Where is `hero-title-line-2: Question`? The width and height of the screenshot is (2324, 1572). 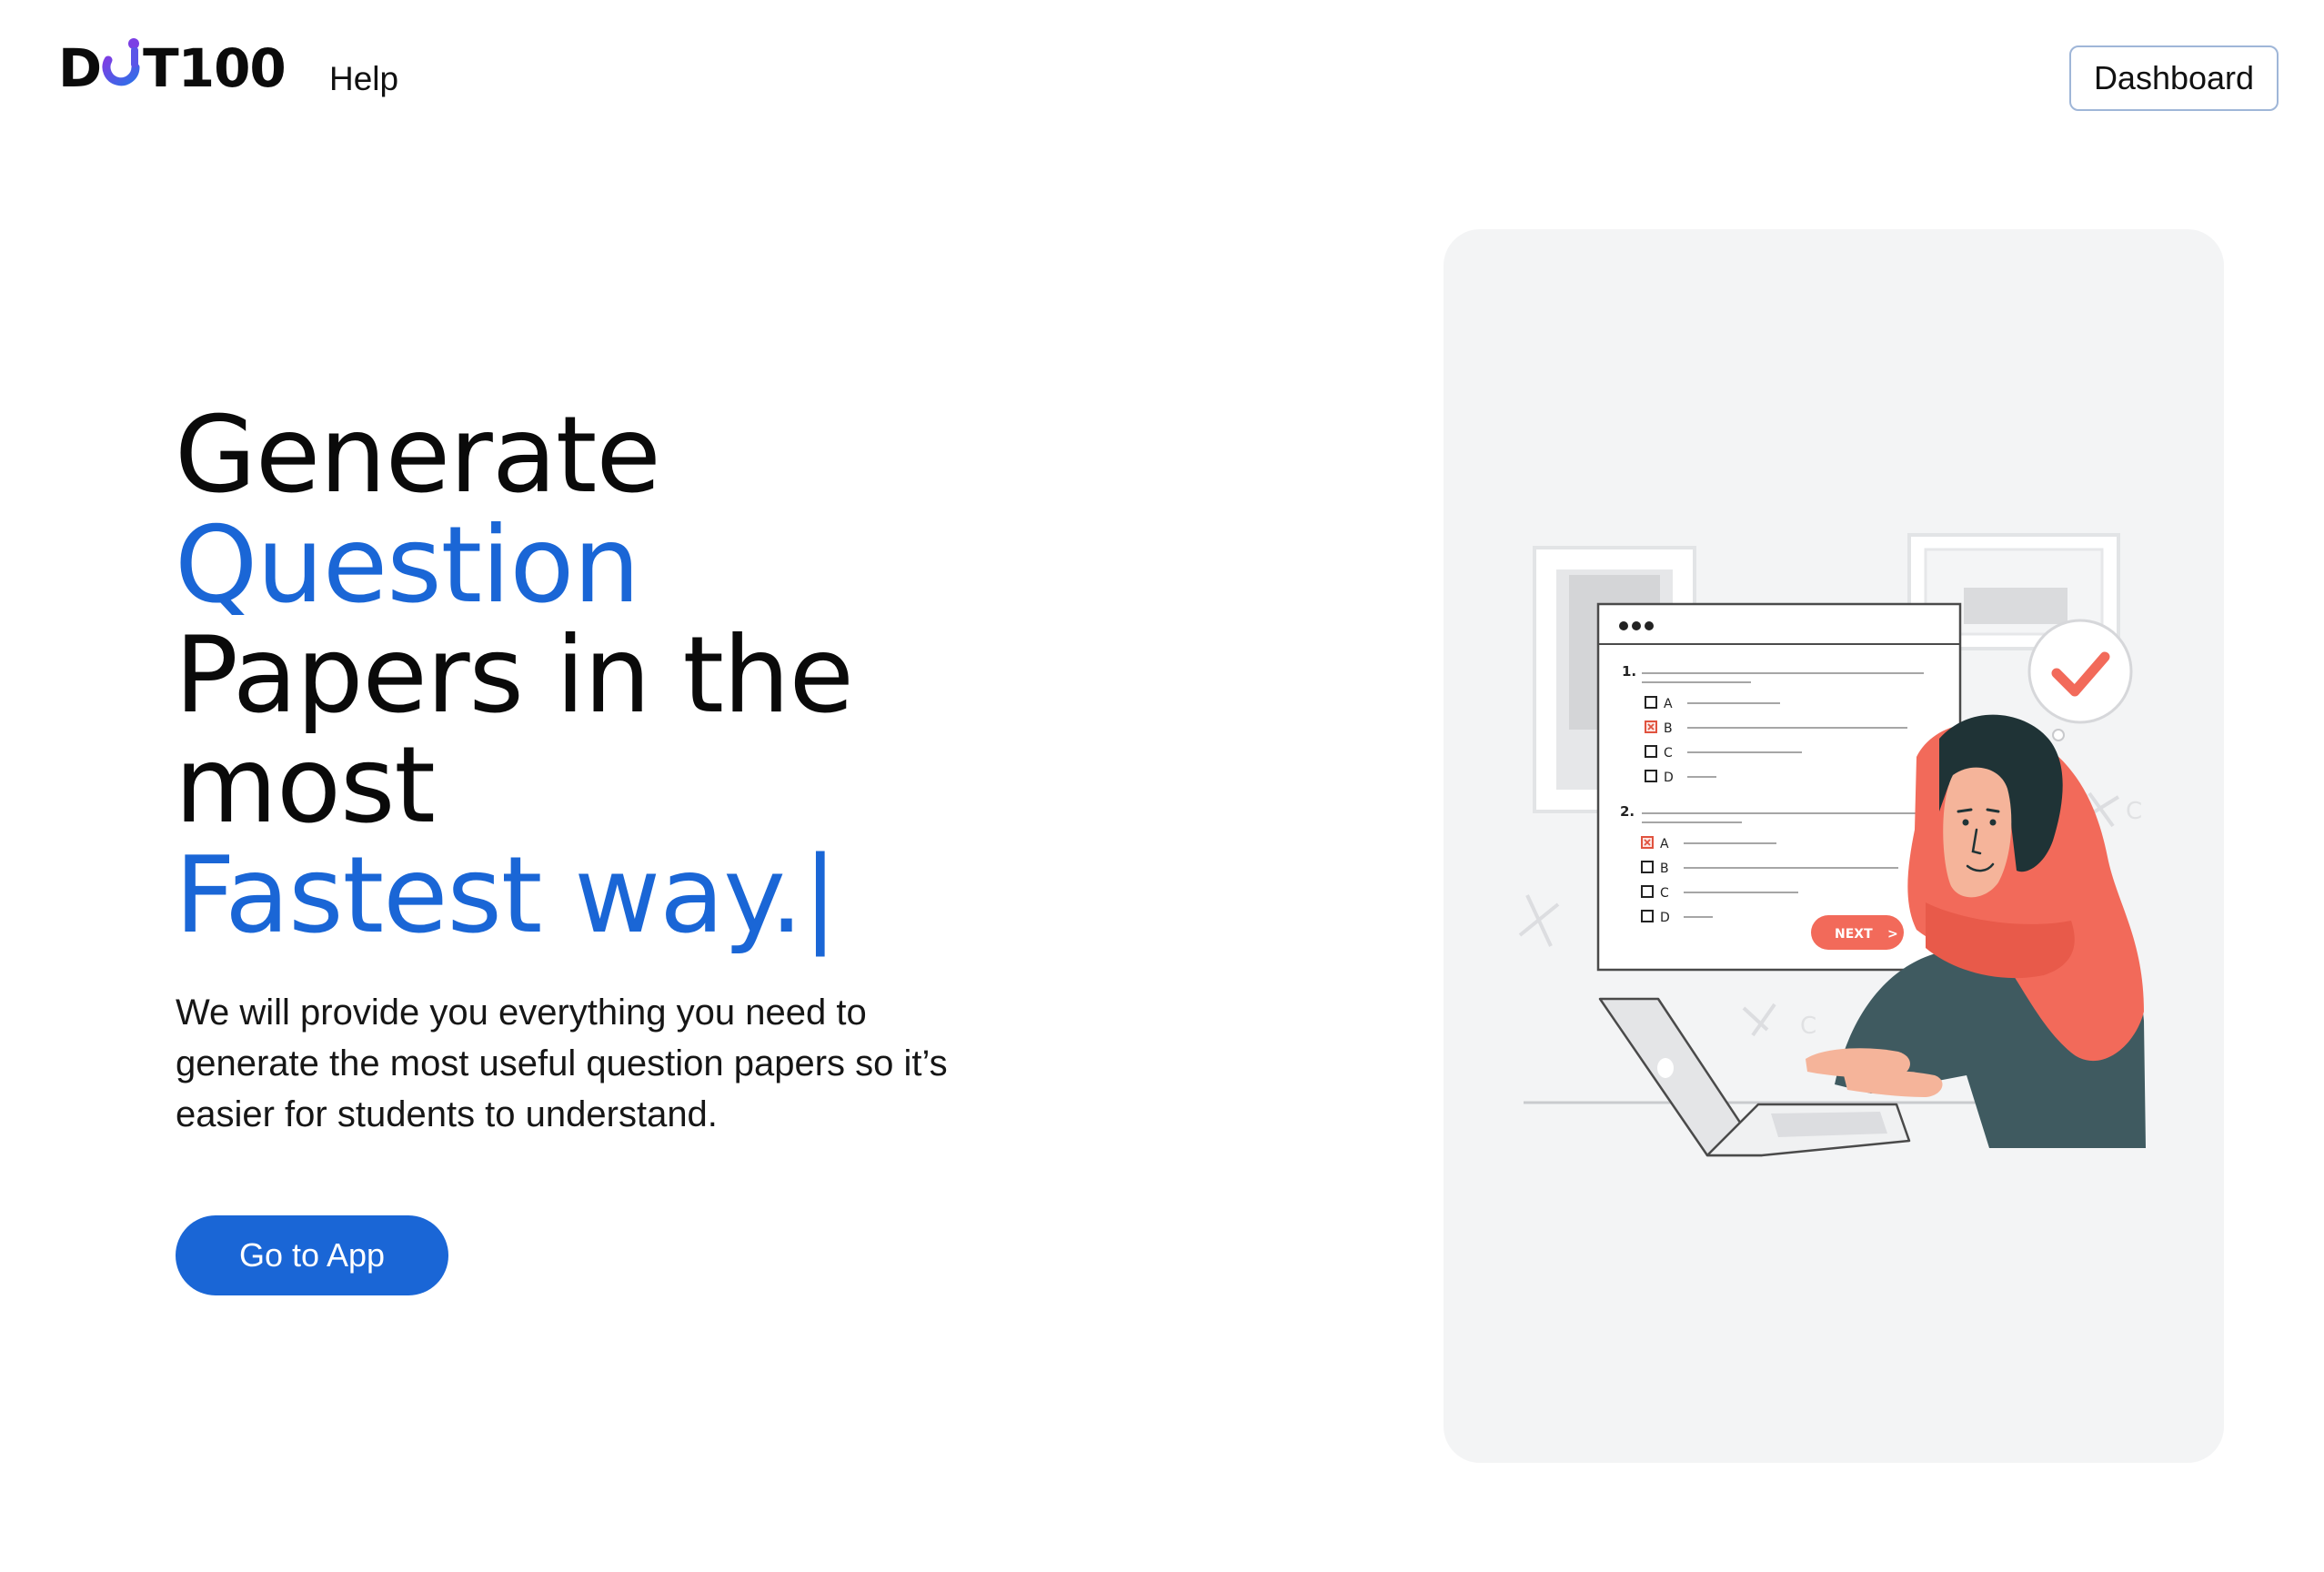
hero-title-line-2: Question is located at coordinates (407, 565).